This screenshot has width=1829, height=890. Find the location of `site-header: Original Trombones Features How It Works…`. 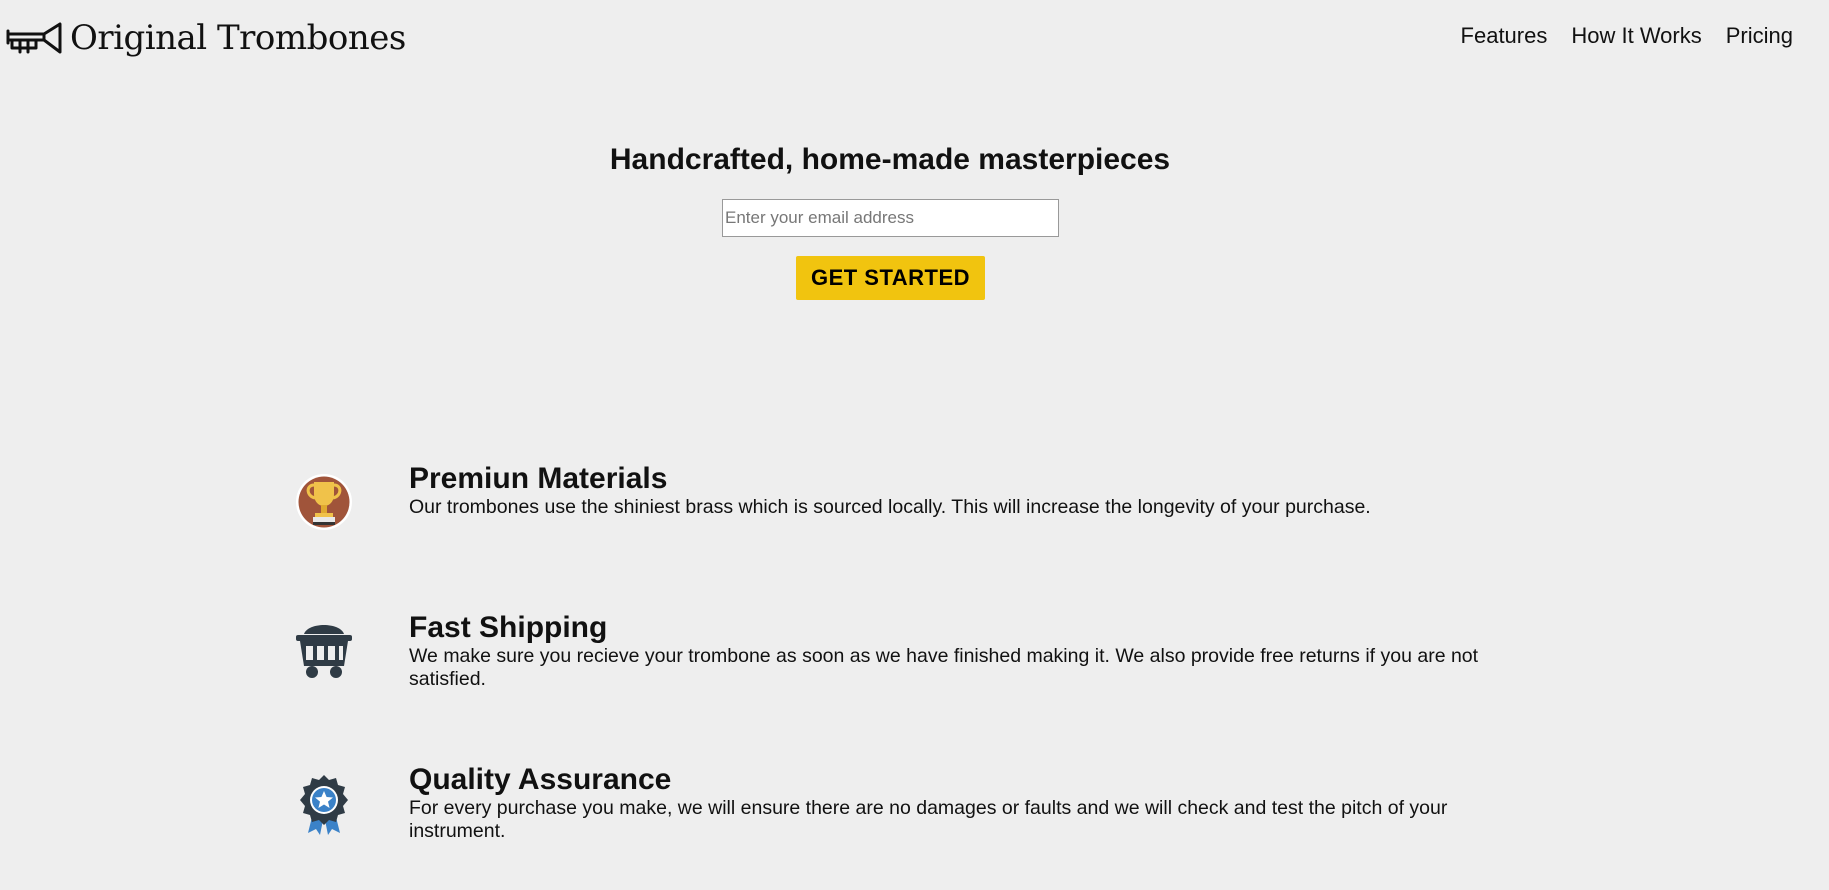

site-header: Original Trombones Features How It Works… is located at coordinates (914, 39).